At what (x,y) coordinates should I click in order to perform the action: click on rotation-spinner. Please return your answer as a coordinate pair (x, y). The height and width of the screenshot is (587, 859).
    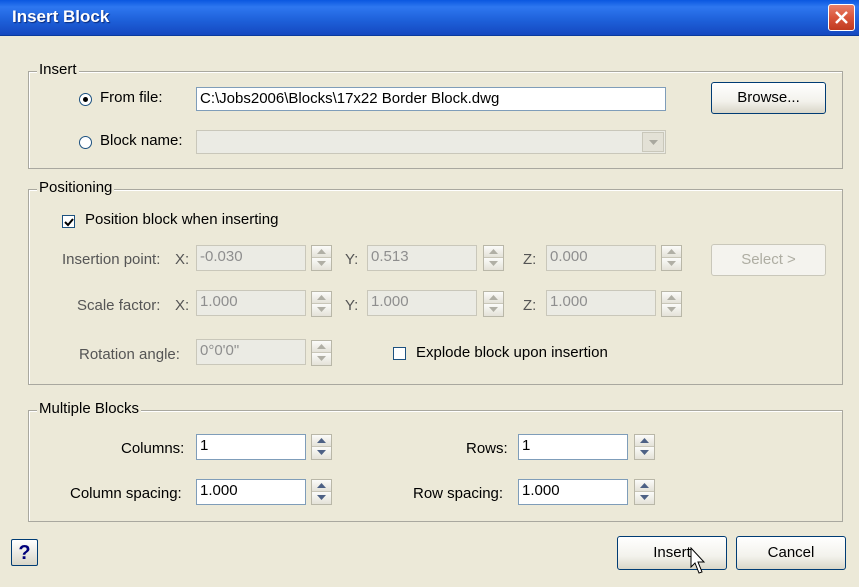
    Looking at the image, I should click on (321, 353).